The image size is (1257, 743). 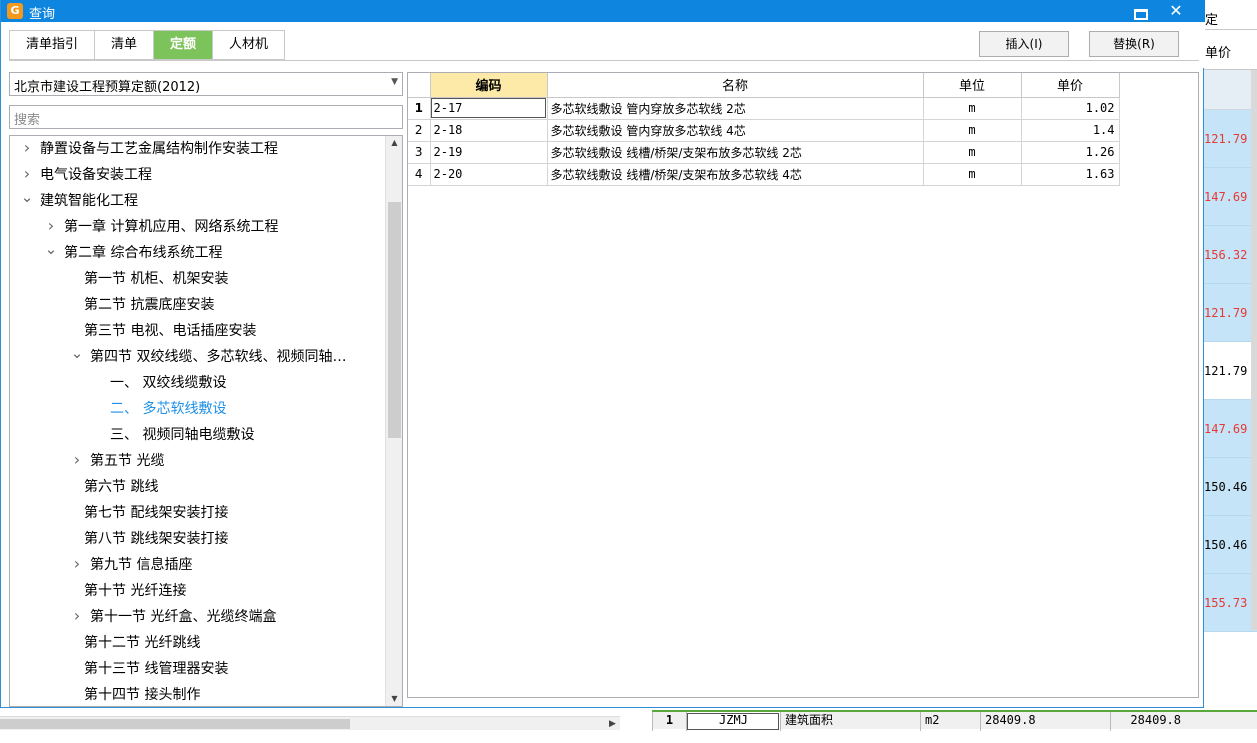 What do you see at coordinates (89, 201) in the screenshot?
I see `tree-item-label: 建筑智能化工程` at bounding box center [89, 201].